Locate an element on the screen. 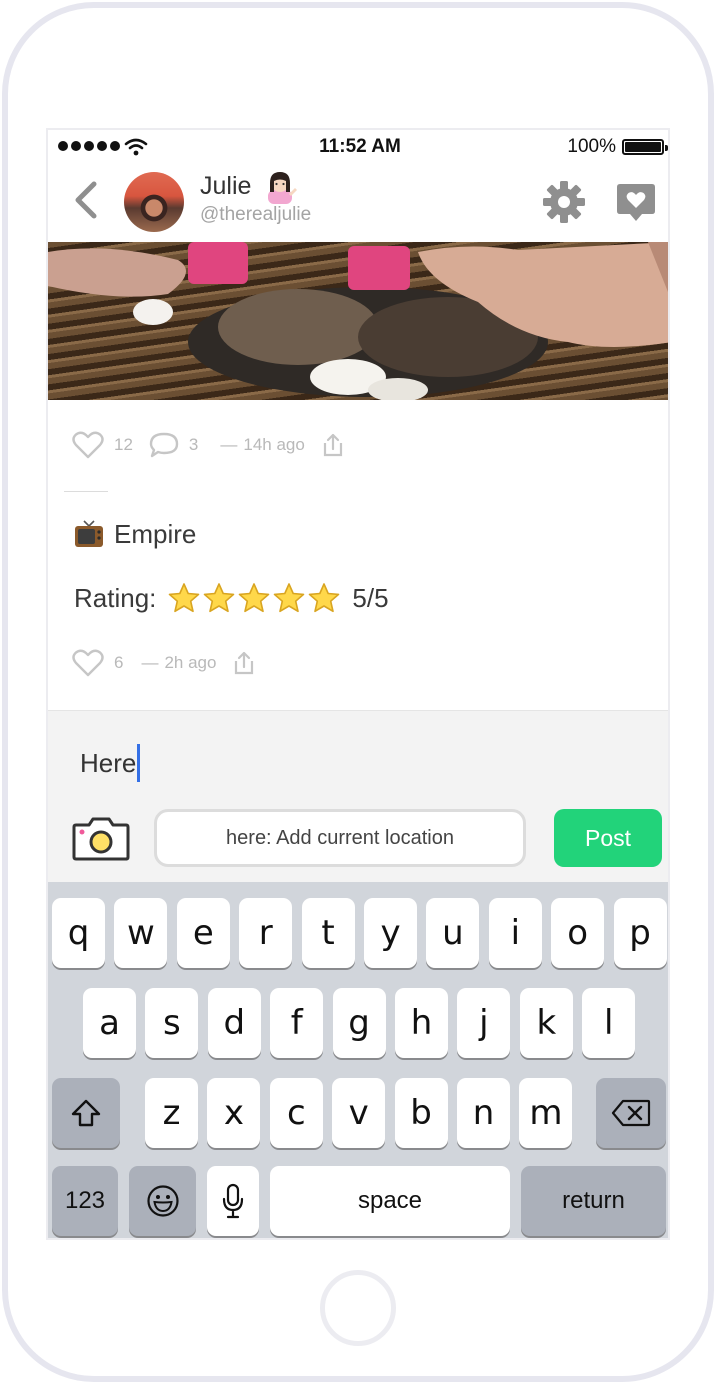  key-s: s is located at coordinates (172, 1023).